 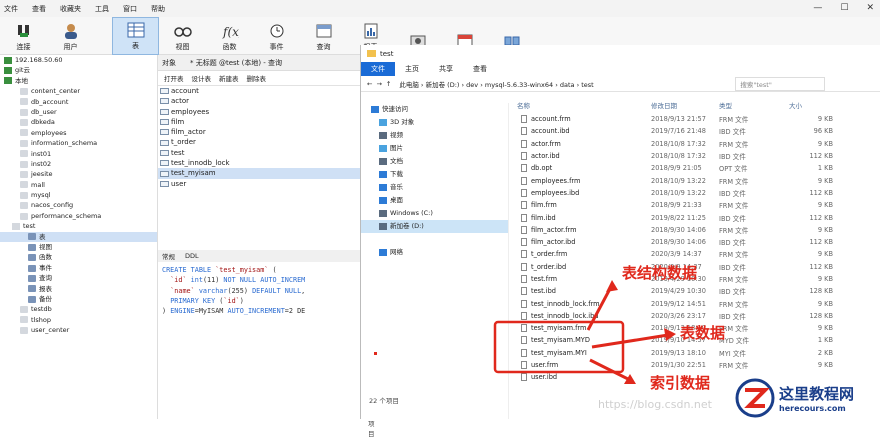 I want to click on arrowhead-data, so click(x=670, y=334).